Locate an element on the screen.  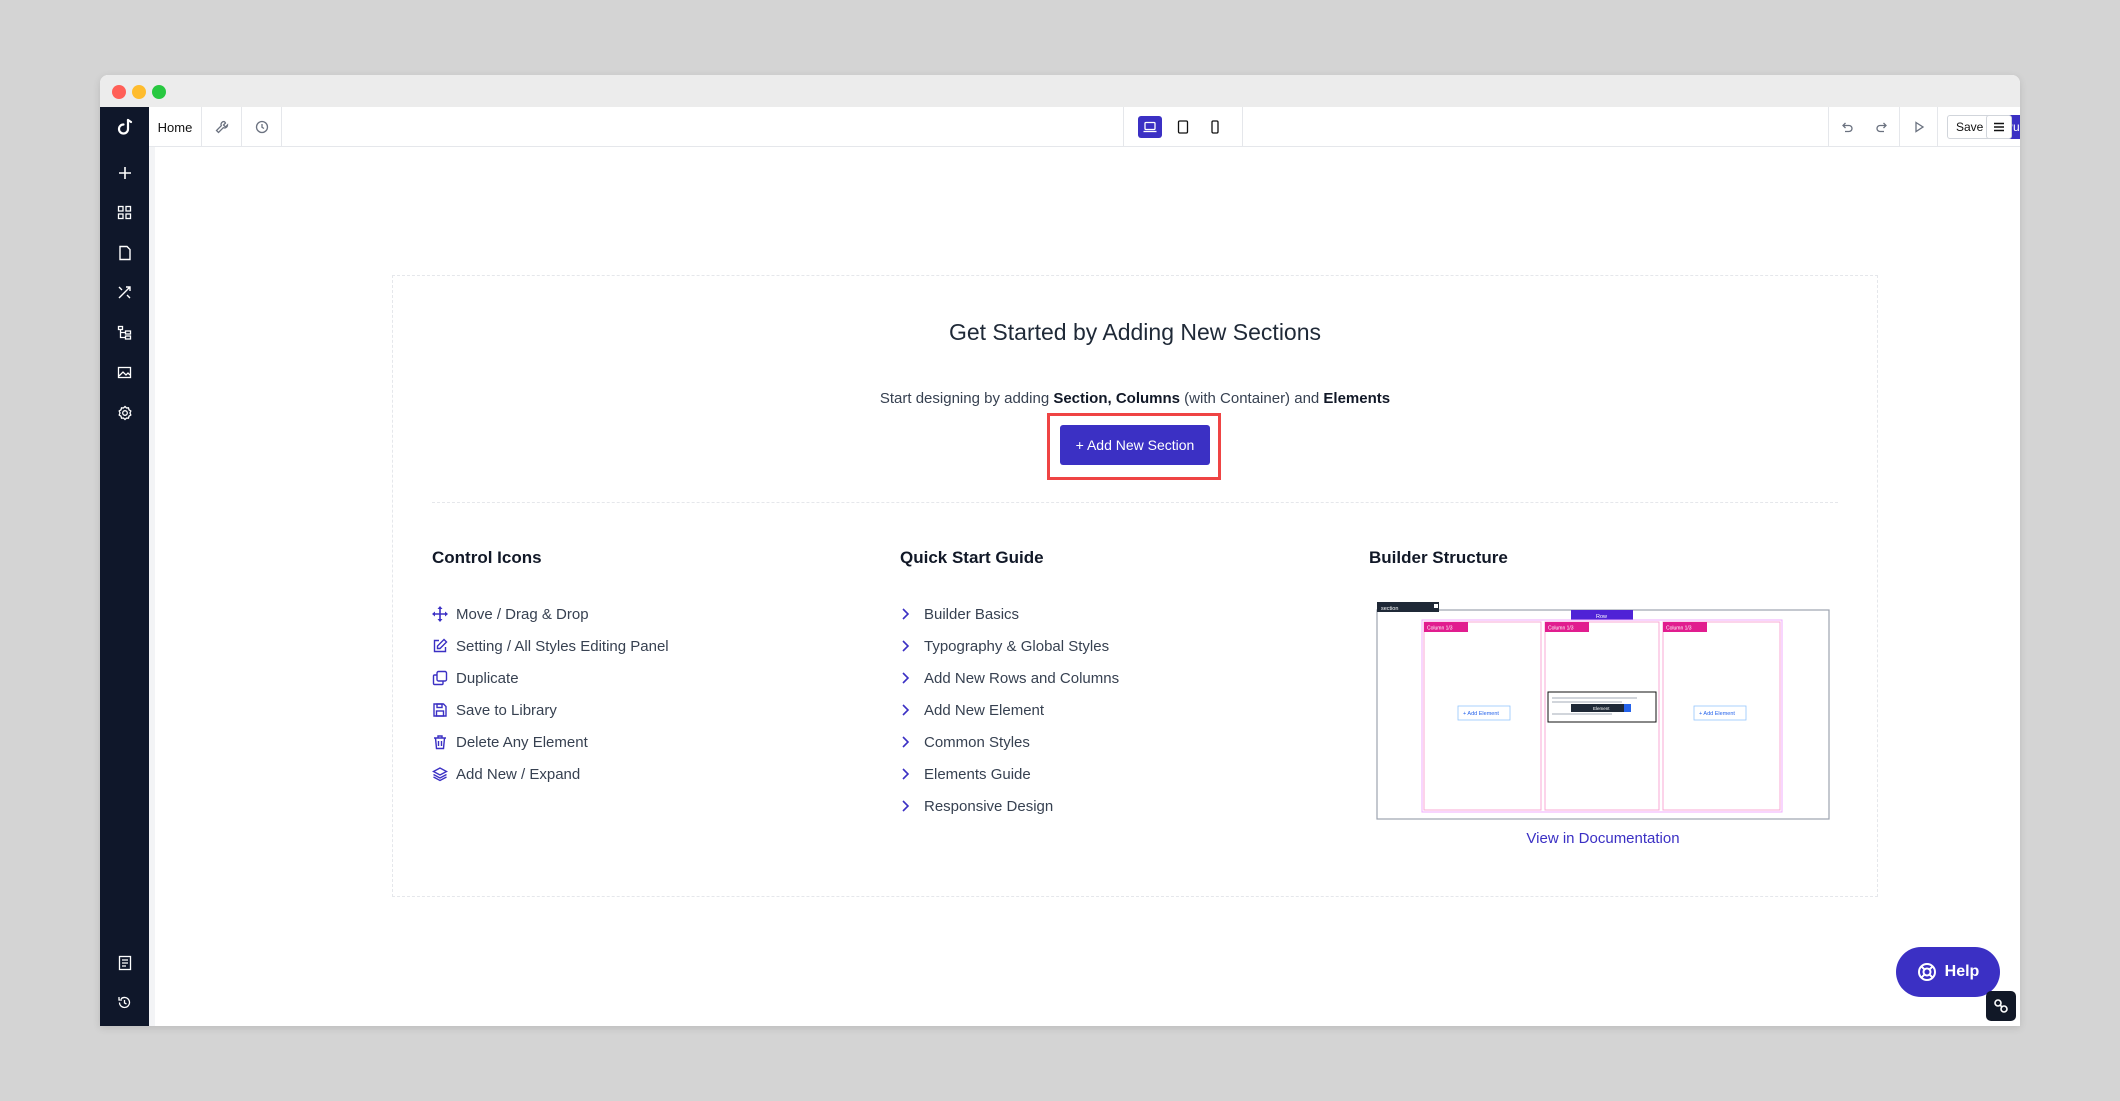
add-new-section-button: + Add New Section is located at coordinates (1135, 445).